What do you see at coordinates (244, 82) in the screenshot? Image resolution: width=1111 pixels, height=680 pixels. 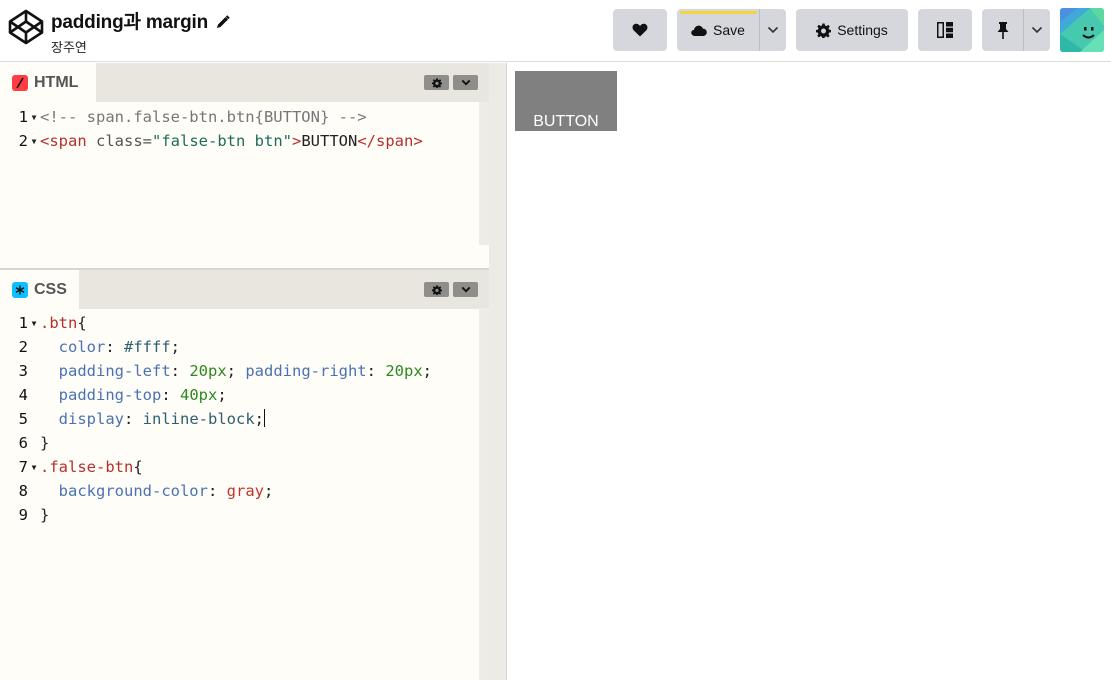 I see `html-pane-header: HTML` at bounding box center [244, 82].